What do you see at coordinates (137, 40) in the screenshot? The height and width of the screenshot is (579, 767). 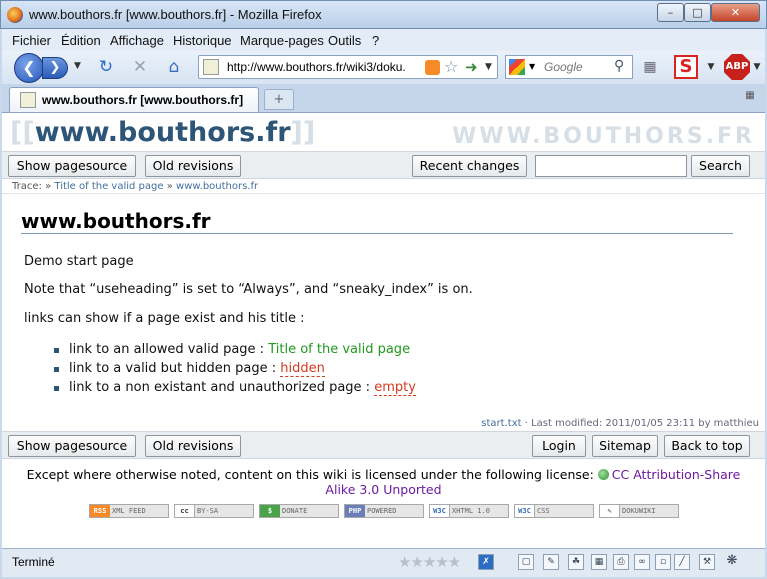 I see `menu-affichage: Affichage` at bounding box center [137, 40].